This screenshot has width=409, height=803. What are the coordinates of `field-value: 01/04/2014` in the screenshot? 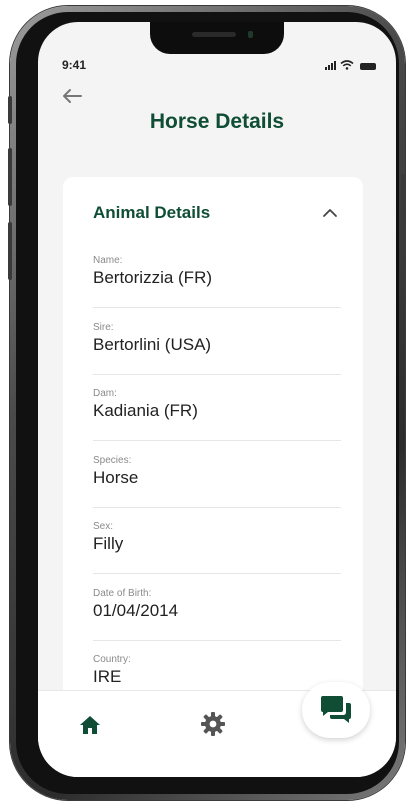 It's located at (136, 610).